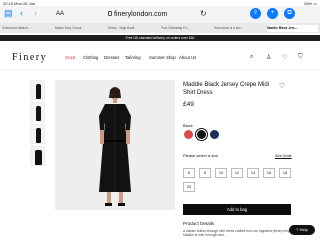  Describe the element at coordinates (140, 14) in the screenshot. I see `address-bar: finerylondon.com` at that location.